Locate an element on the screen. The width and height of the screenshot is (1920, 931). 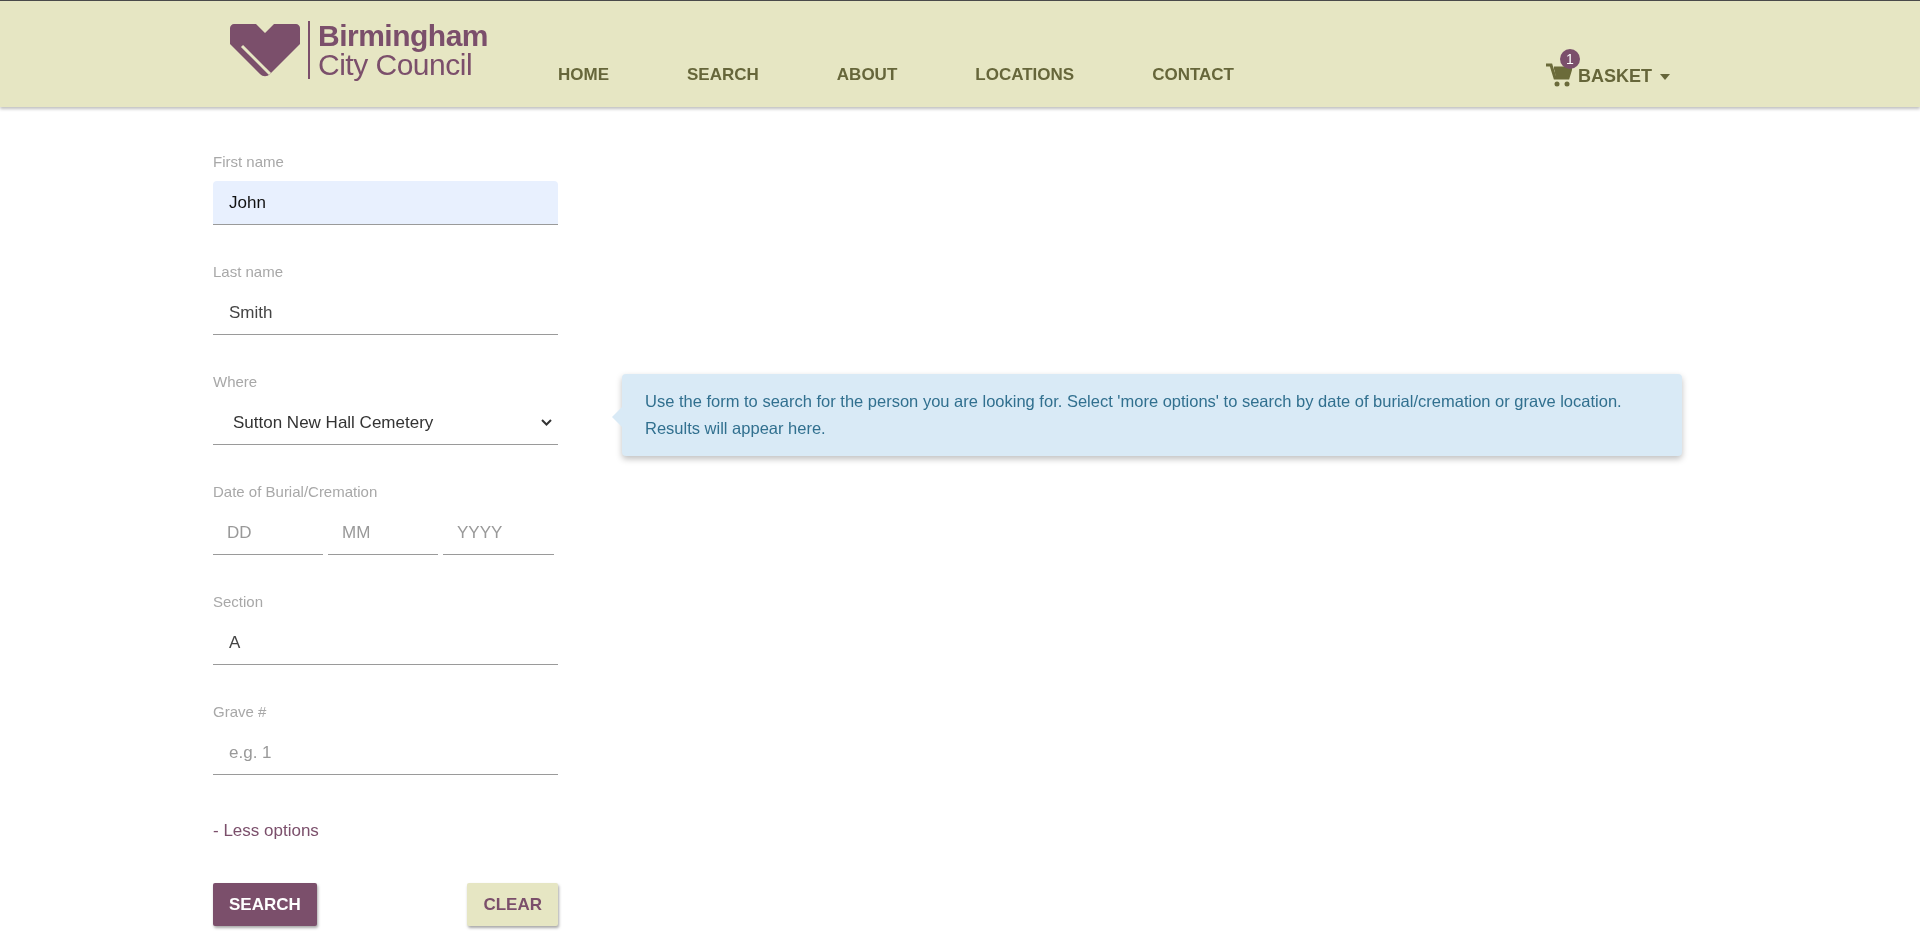
field-label: Grave # is located at coordinates (240, 712).